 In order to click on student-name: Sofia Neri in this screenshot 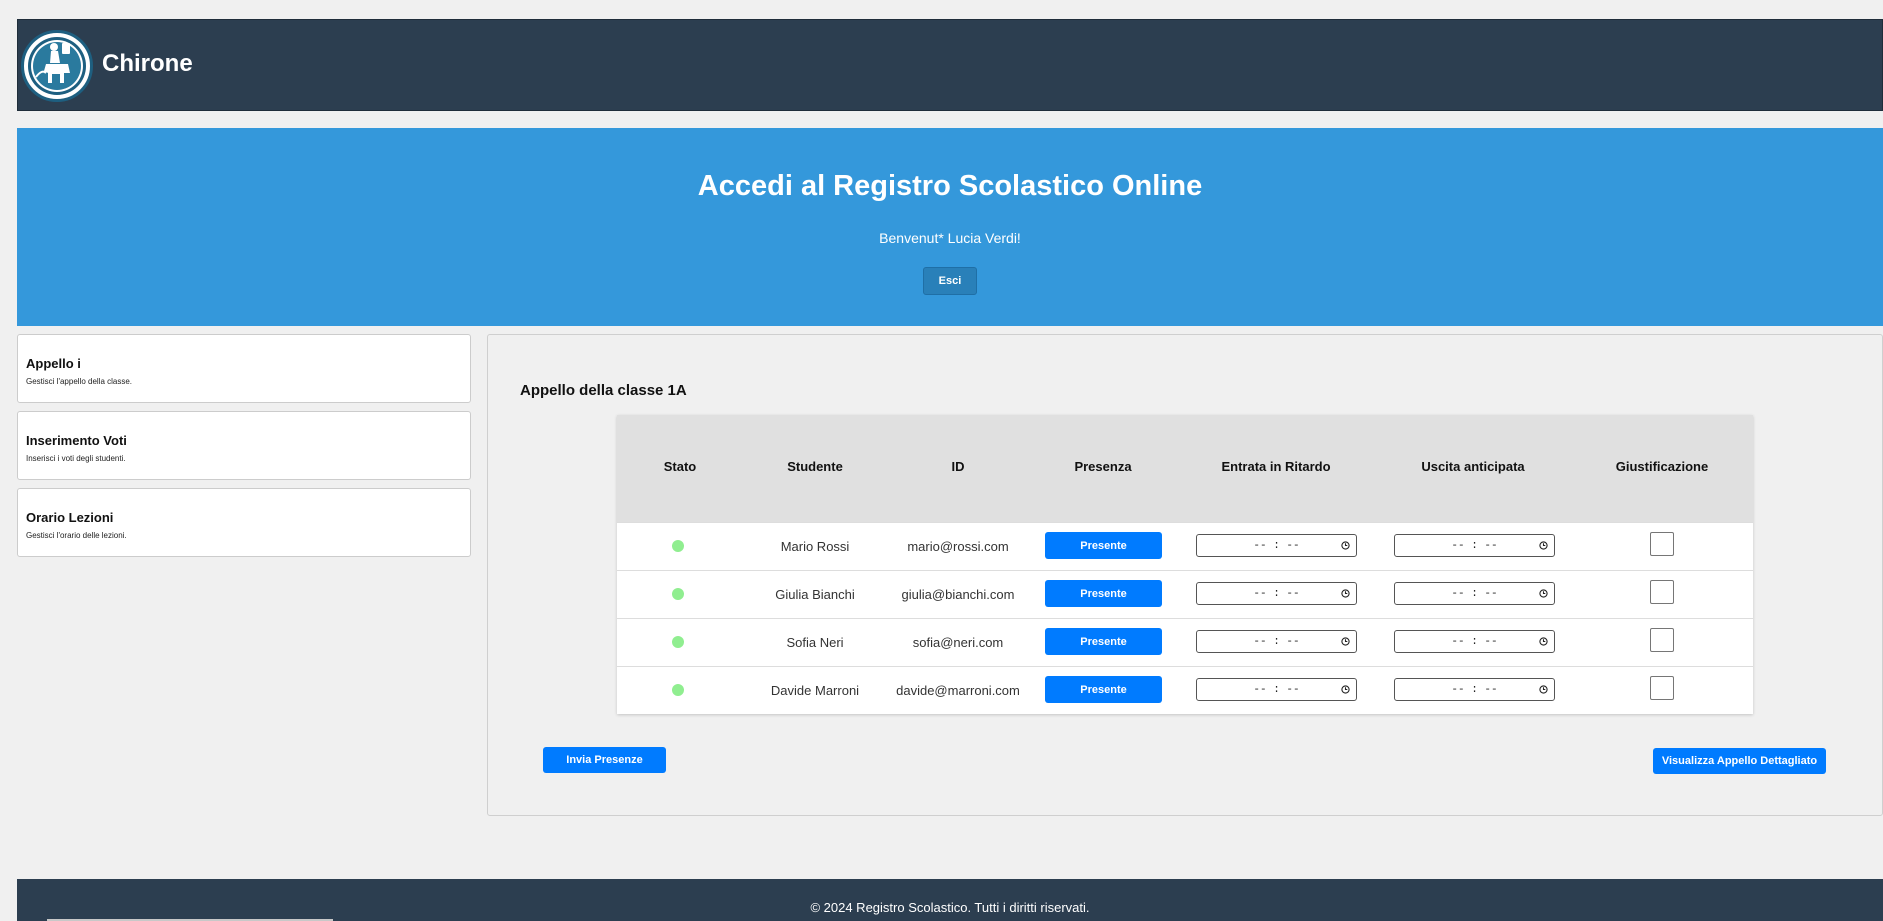, I will do `click(815, 642)`.